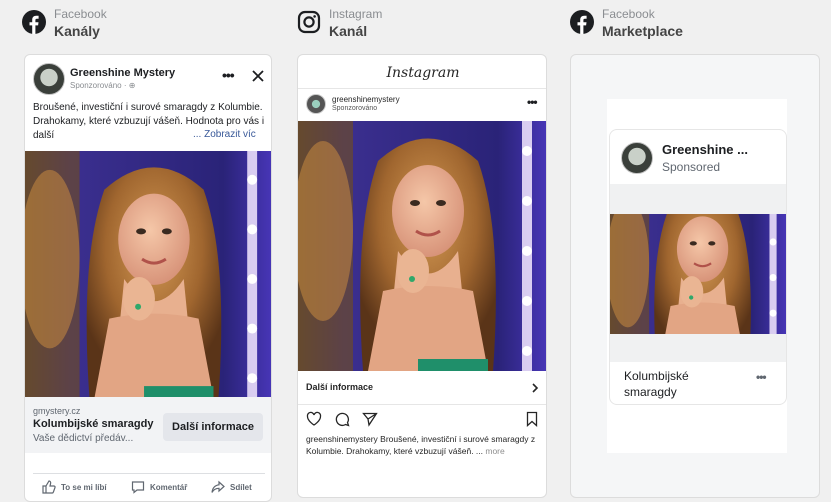  What do you see at coordinates (656, 384) in the screenshot?
I see `listing-title: Kolumbijské smaragdy` at bounding box center [656, 384].